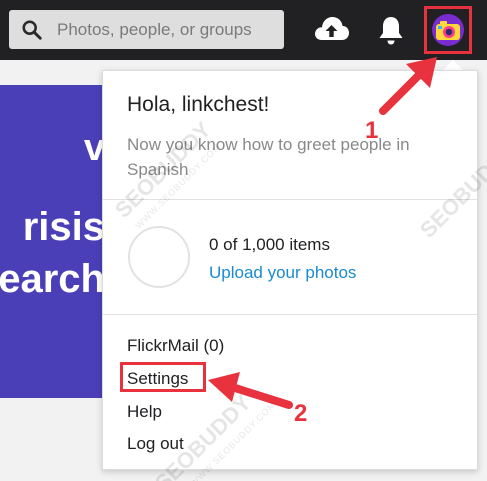 This screenshot has height=481, width=487. What do you see at coordinates (372, 130) in the screenshot?
I see `step-number-1: 1` at bounding box center [372, 130].